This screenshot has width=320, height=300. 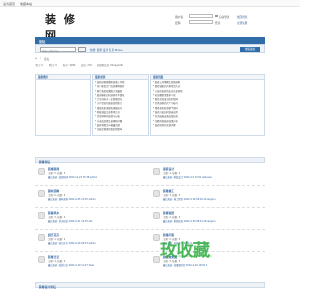 I want to click on breadcrumb: ⌂ › 论坛, so click(x=150, y=58).